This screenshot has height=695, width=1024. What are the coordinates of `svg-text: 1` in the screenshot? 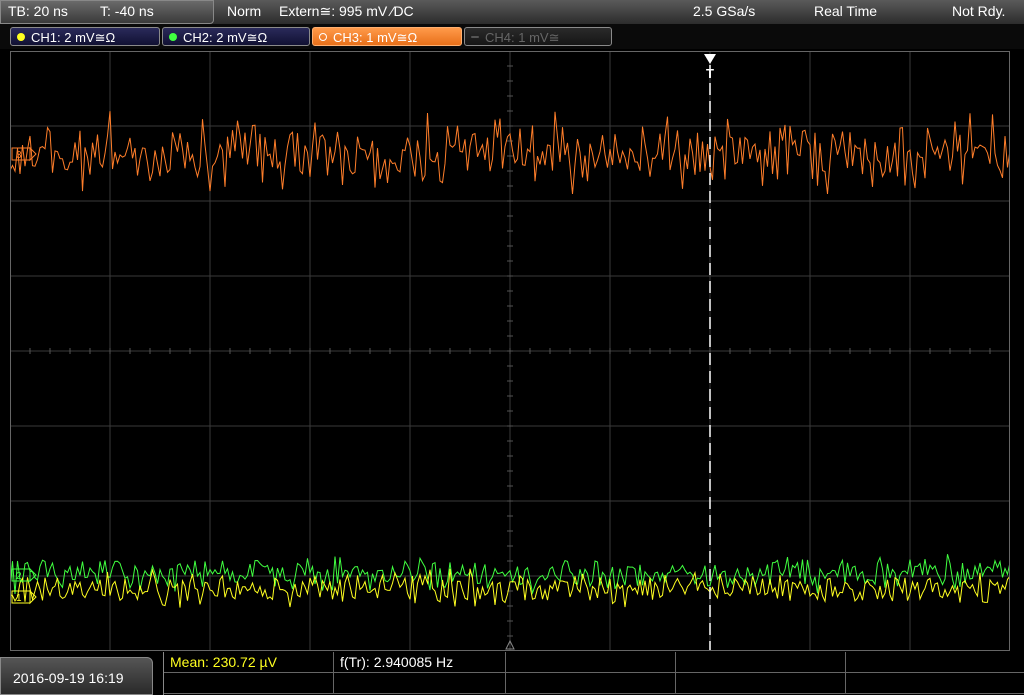 It's located at (19, 598).